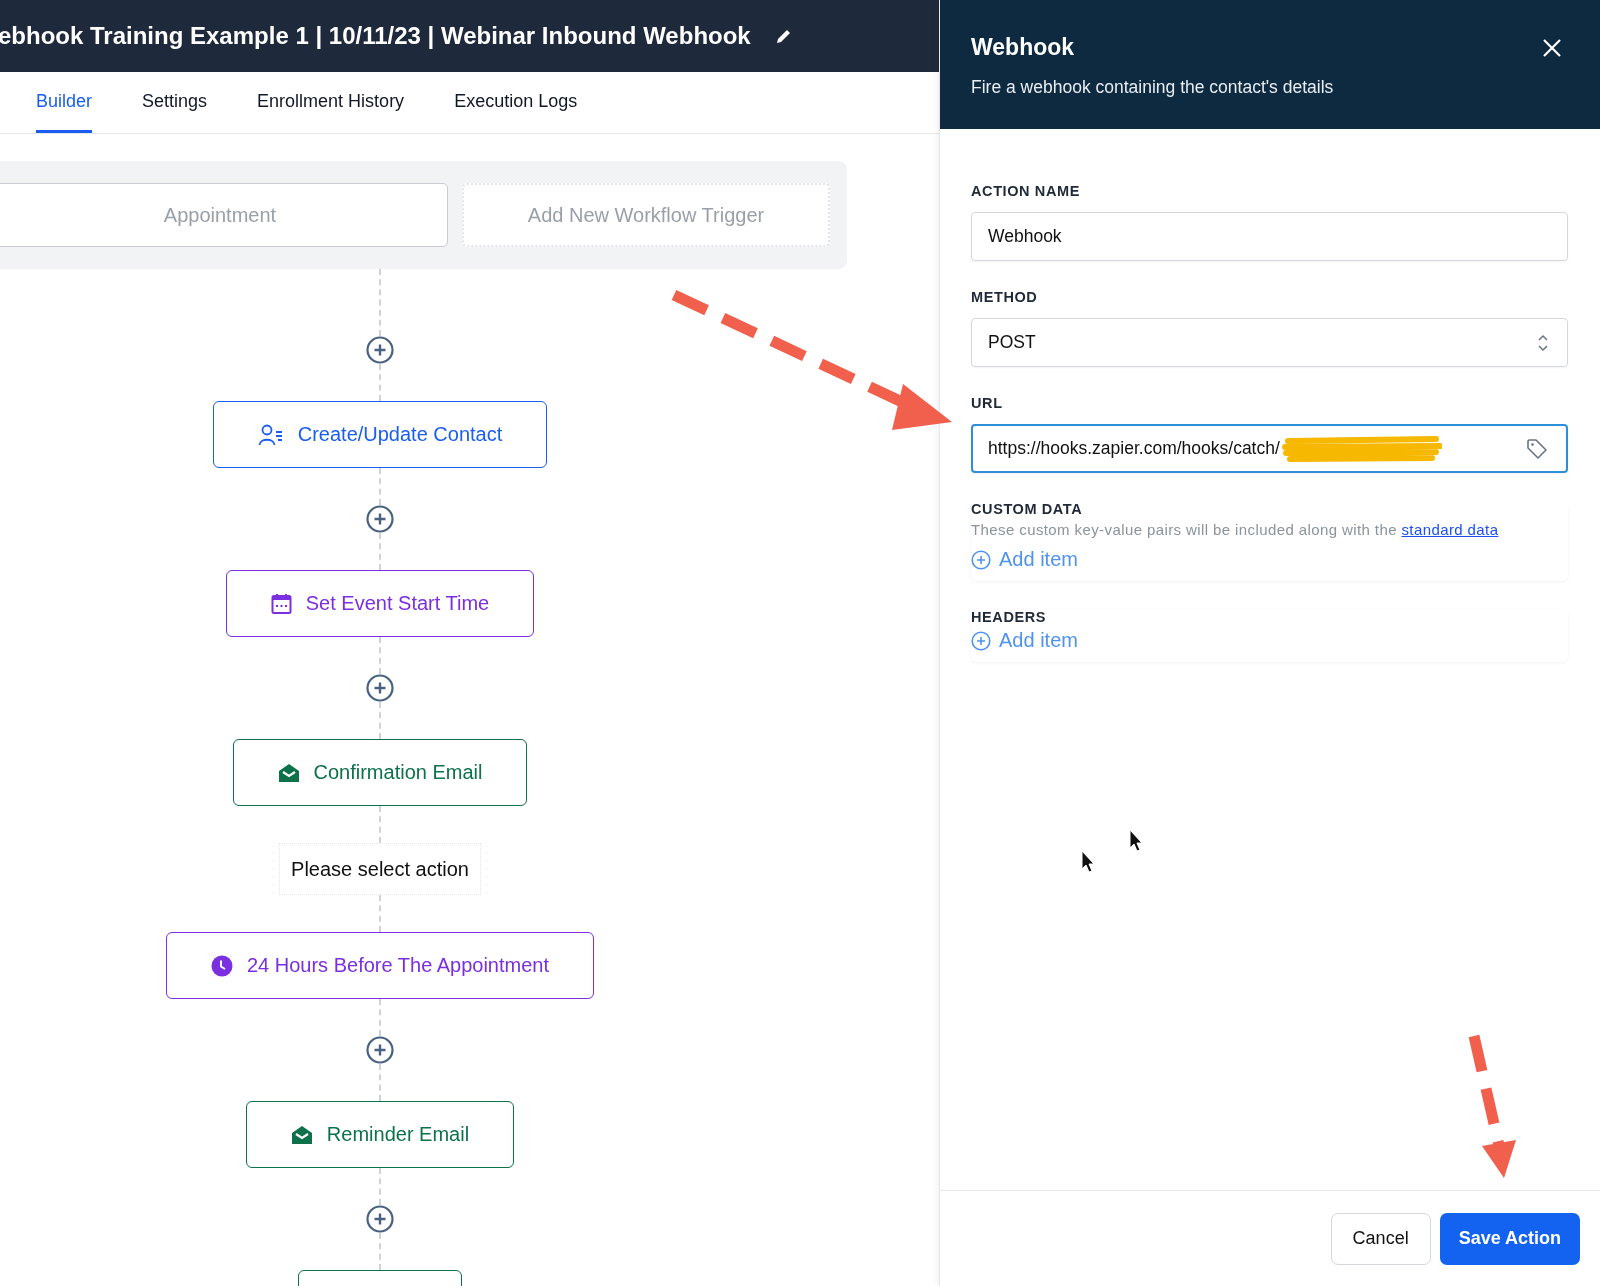  Describe the element at coordinates (1009, 617) in the screenshot. I see `section-label: HEADERS` at that location.